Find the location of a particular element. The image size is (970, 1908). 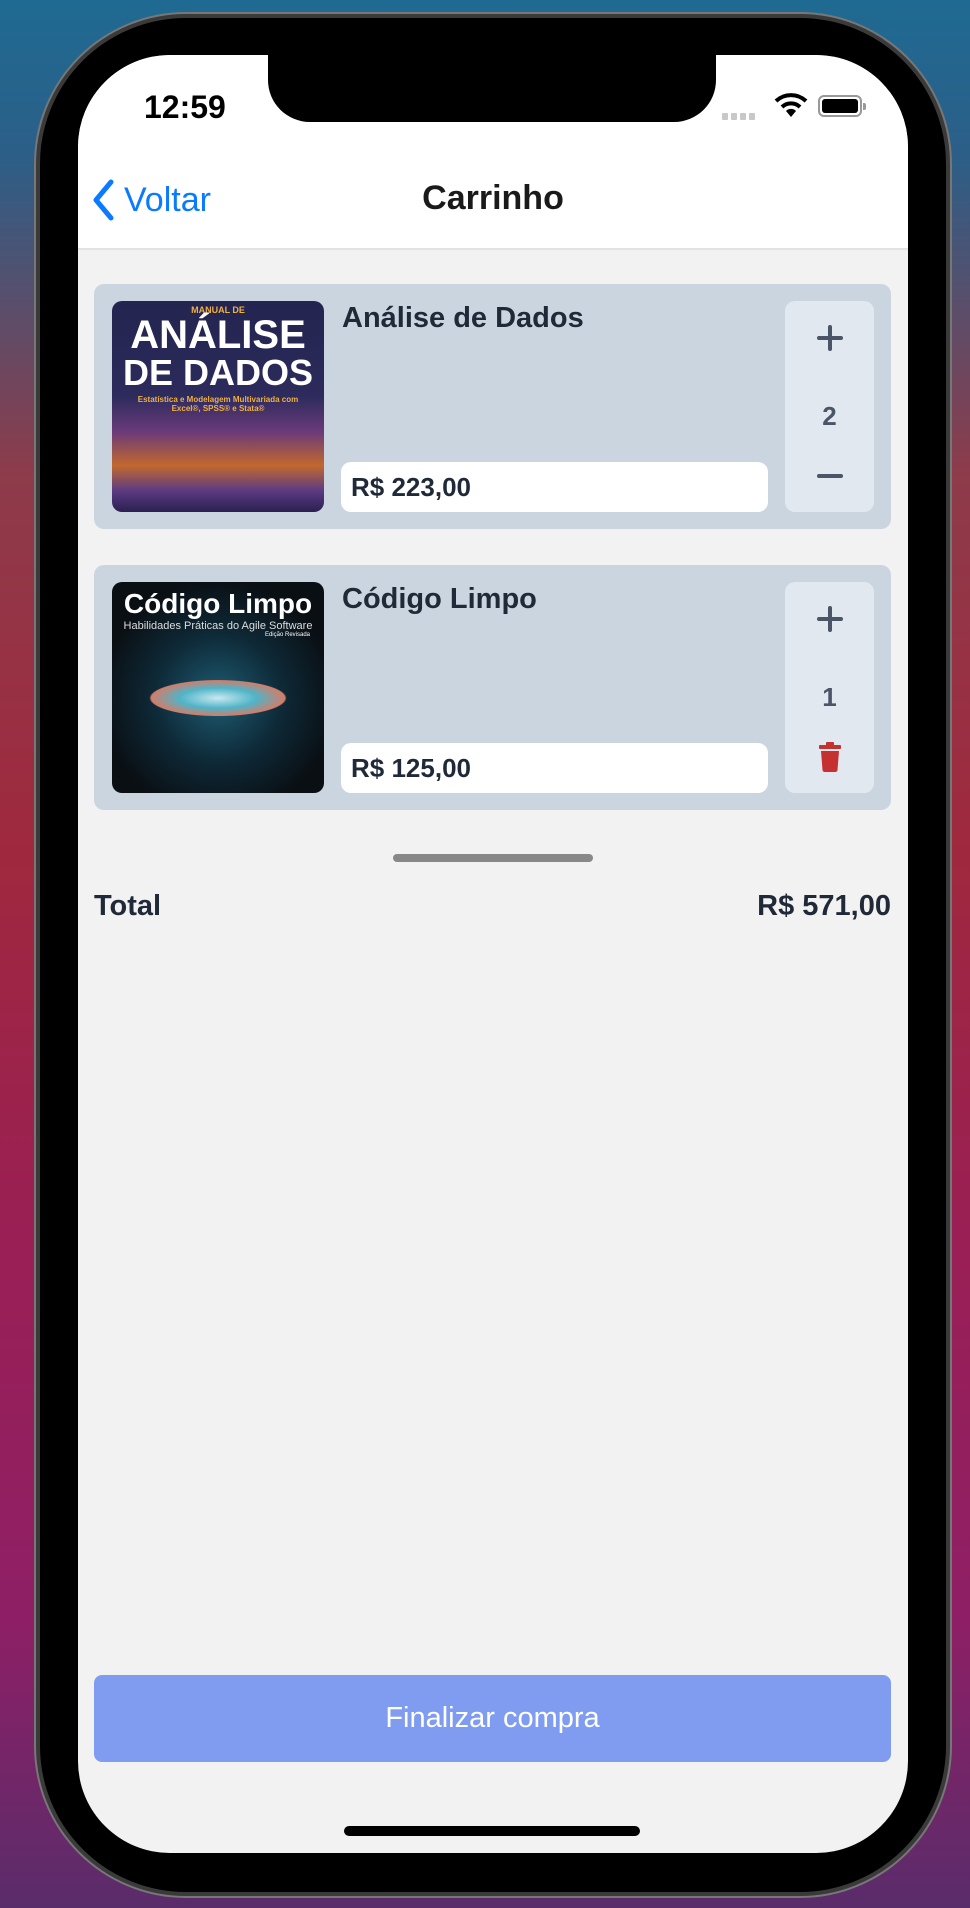

quantity-value: 1 is located at coordinates (829, 697).